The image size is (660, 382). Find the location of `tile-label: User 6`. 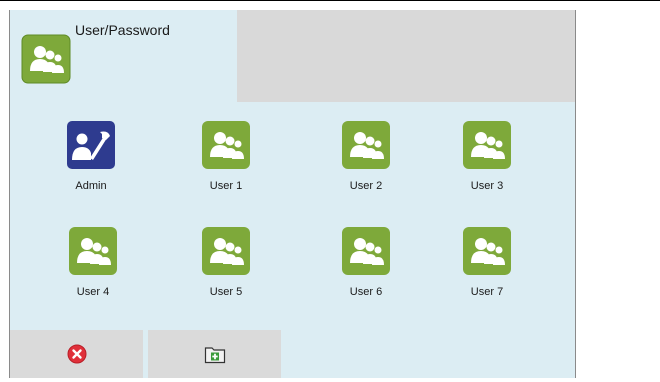

tile-label: User 6 is located at coordinates (366, 292).